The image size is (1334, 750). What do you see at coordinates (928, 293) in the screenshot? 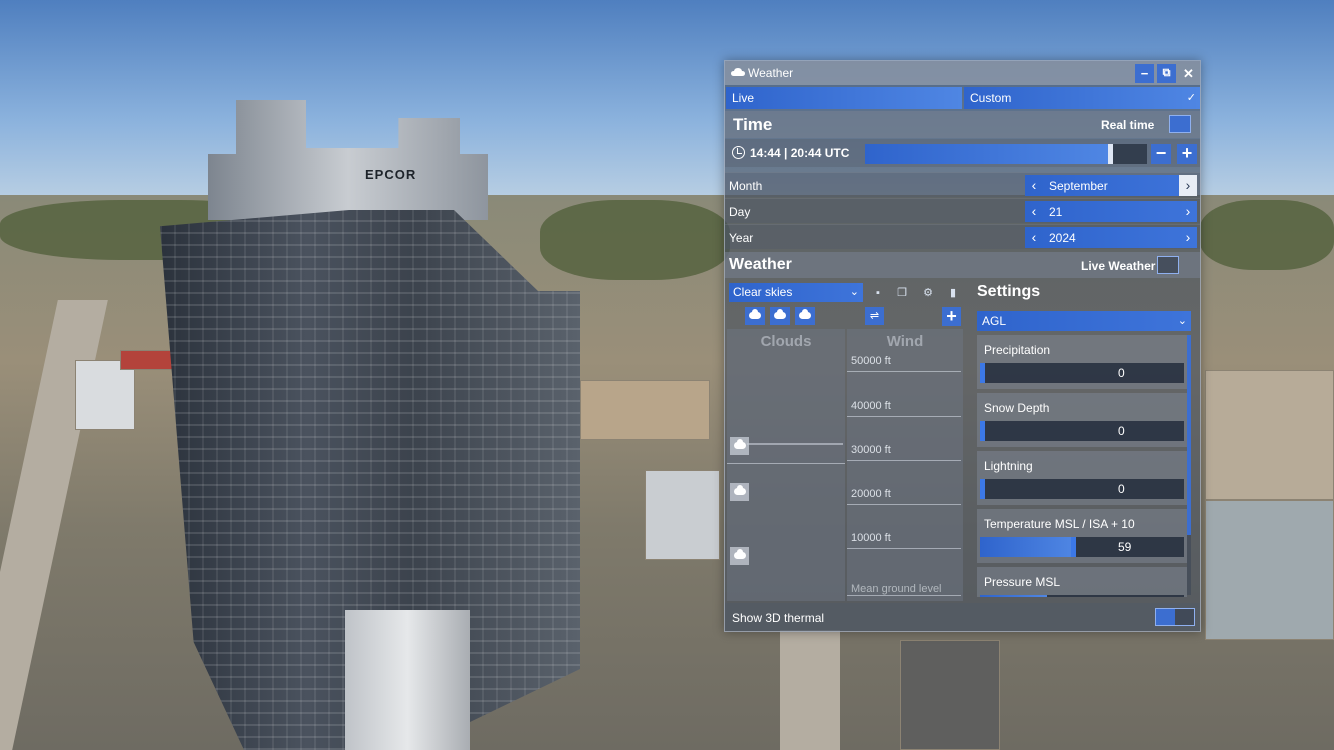
I see `gear-icon: ⚙` at bounding box center [928, 293].